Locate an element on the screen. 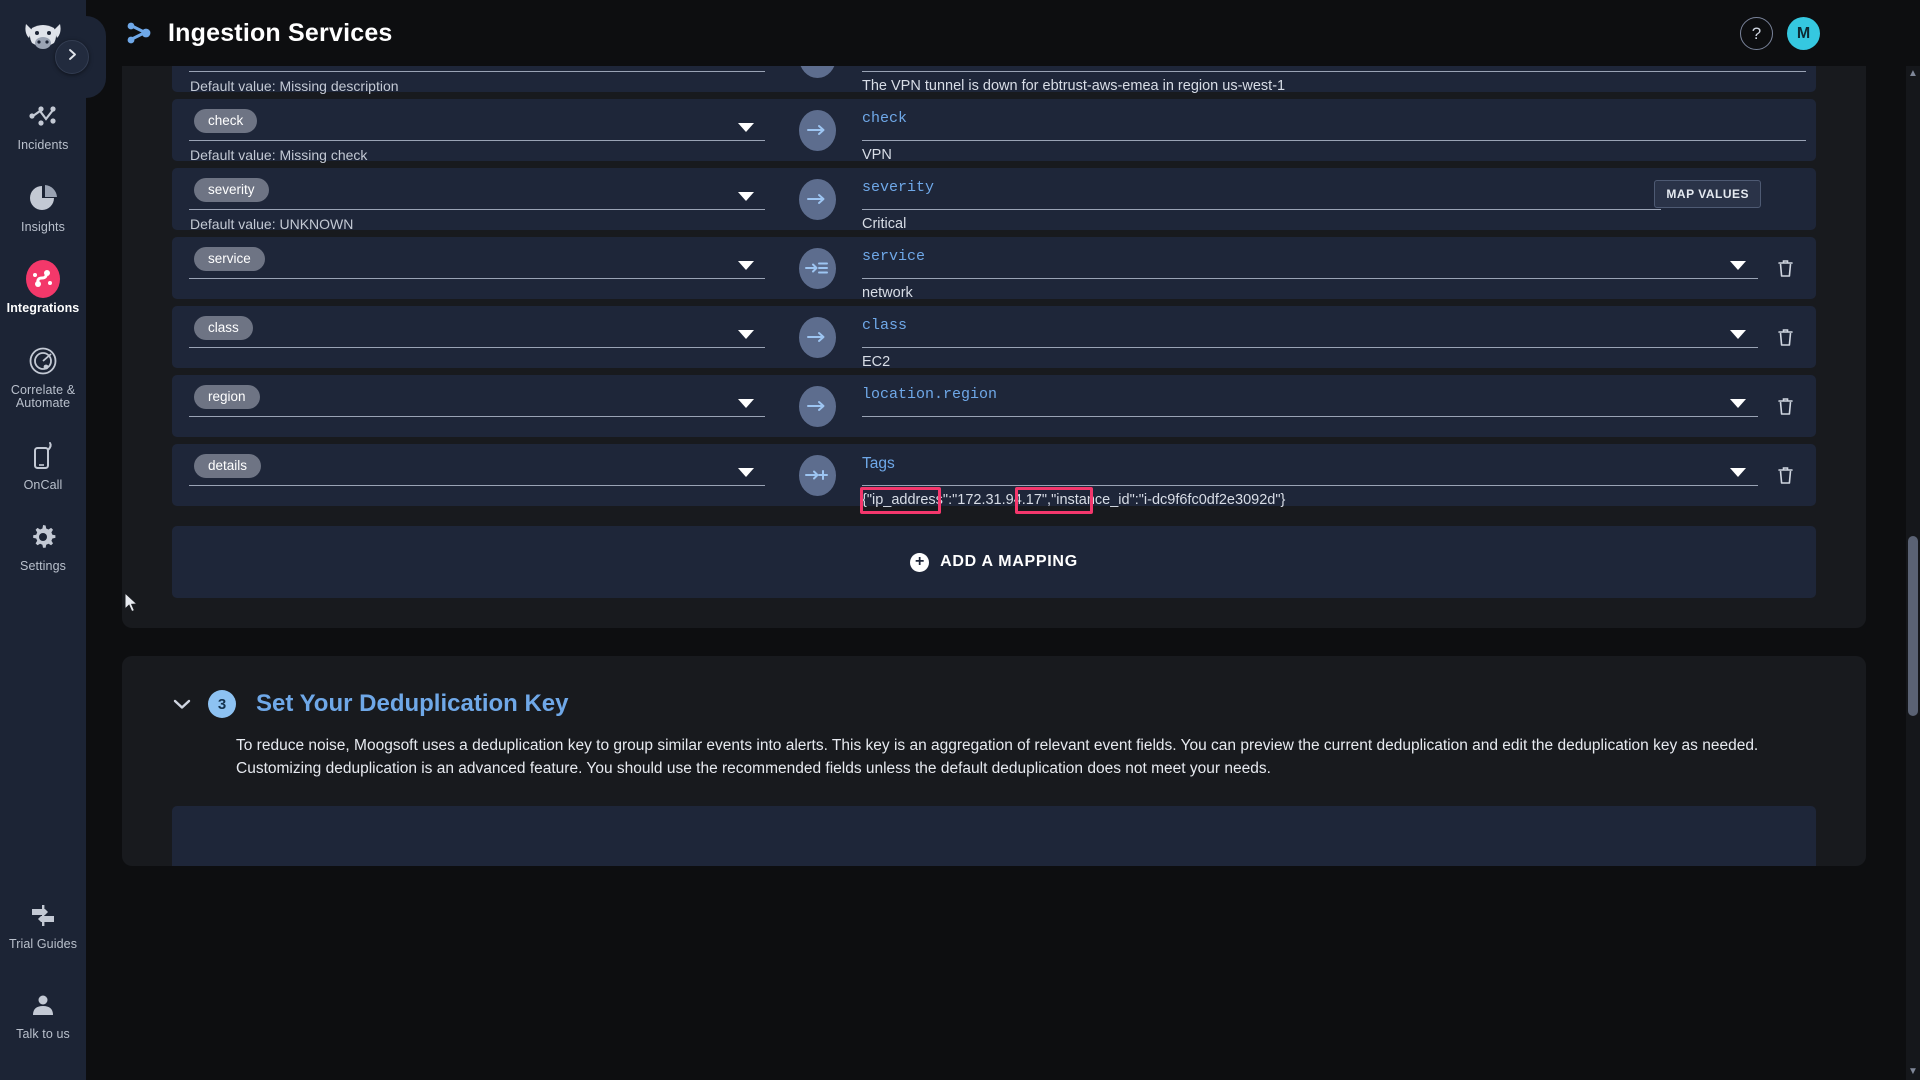 The height and width of the screenshot is (1080, 1920). source-field-pill: region is located at coordinates (227, 397).